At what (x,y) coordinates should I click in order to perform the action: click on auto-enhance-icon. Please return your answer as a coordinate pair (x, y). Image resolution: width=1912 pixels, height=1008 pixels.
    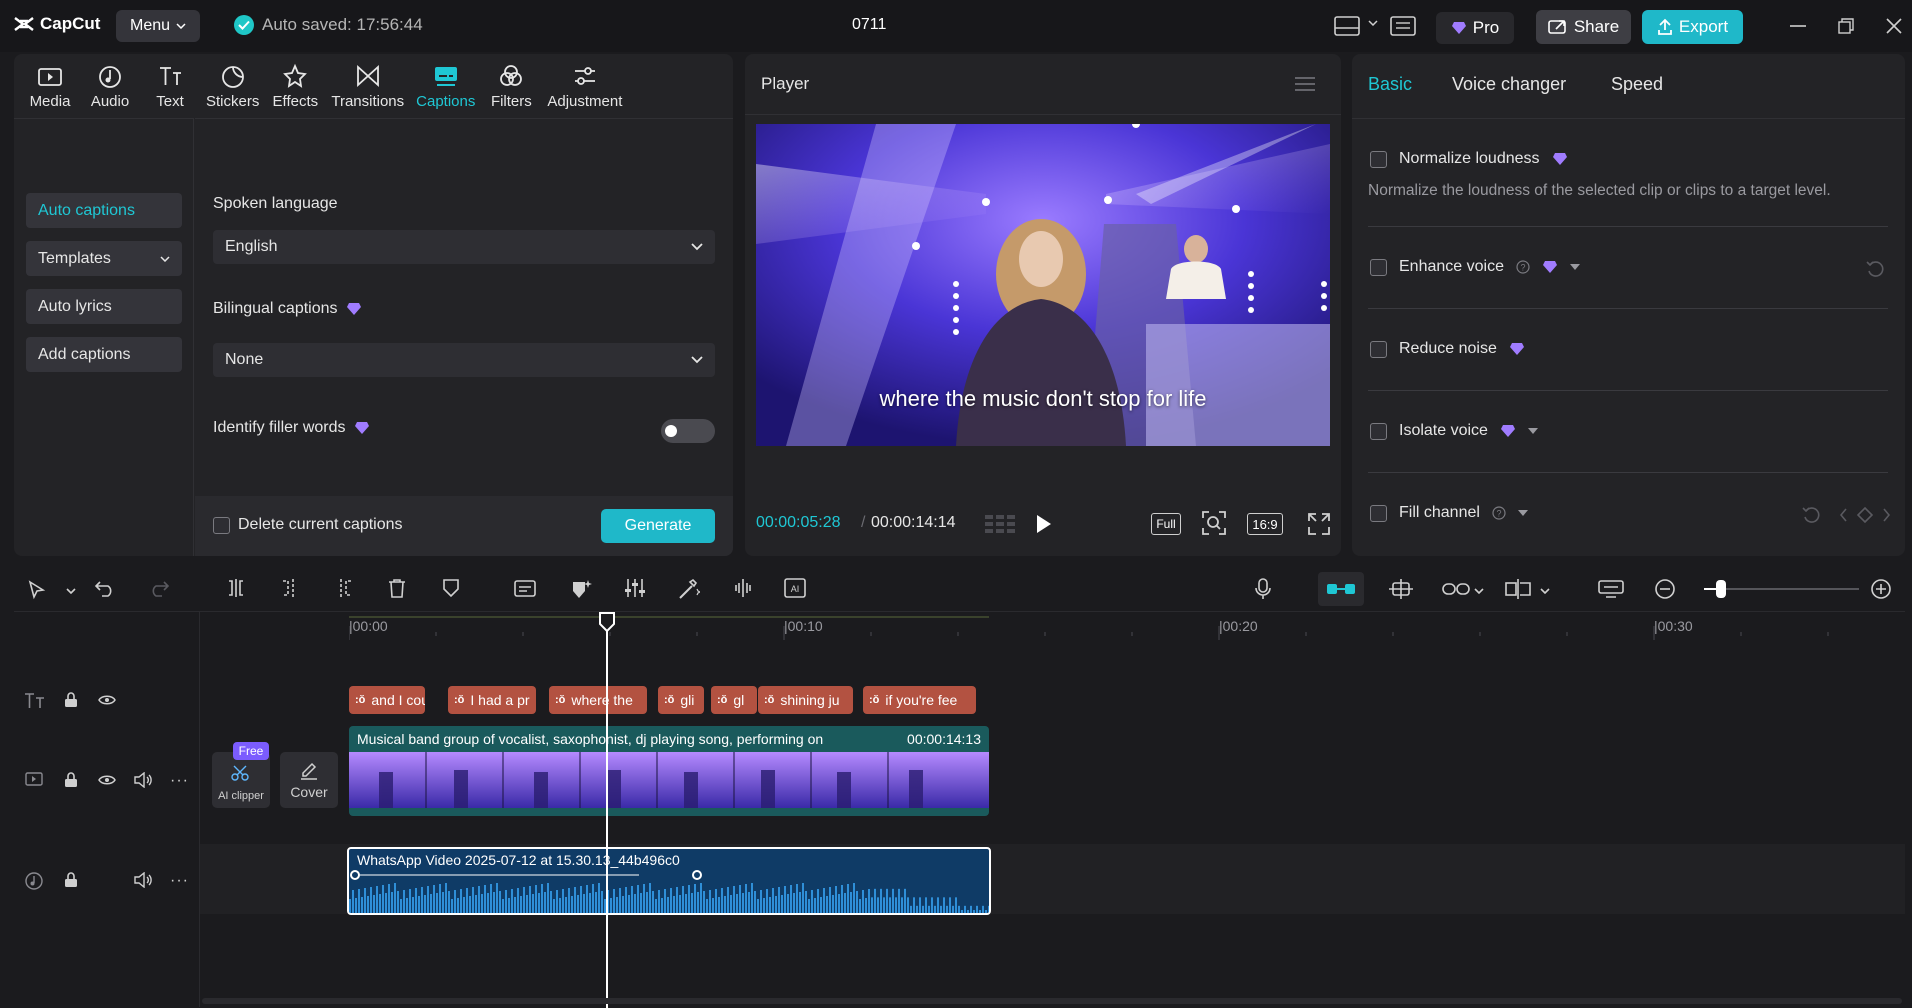
    Looking at the image, I should click on (581, 589).